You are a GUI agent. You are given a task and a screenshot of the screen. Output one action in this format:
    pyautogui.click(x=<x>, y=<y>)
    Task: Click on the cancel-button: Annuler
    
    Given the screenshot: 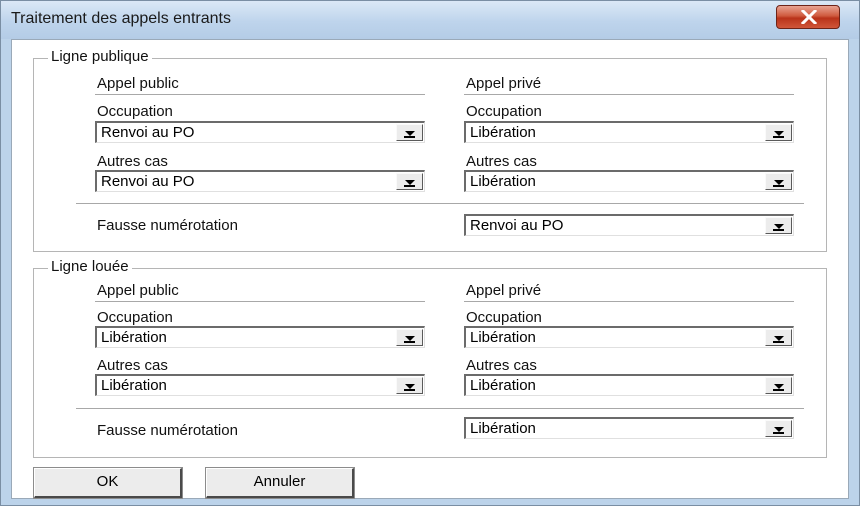 What is the action you would take?
    pyautogui.click(x=280, y=483)
    